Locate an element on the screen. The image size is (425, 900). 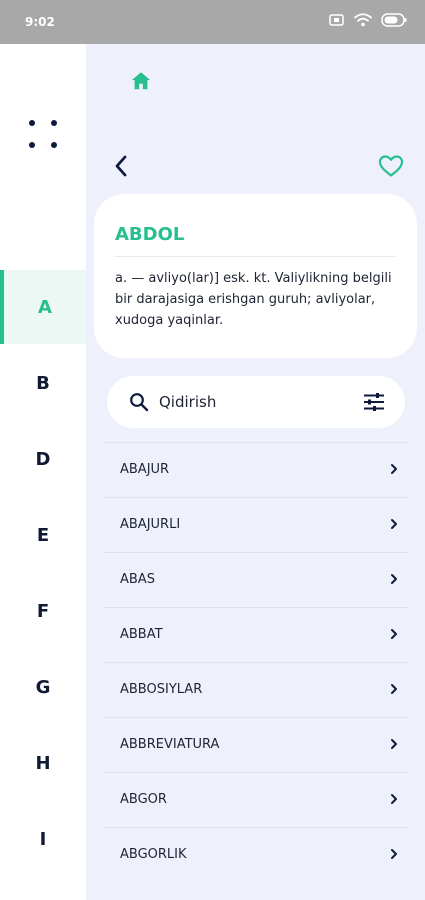
word-title: ABDOL is located at coordinates (150, 234).